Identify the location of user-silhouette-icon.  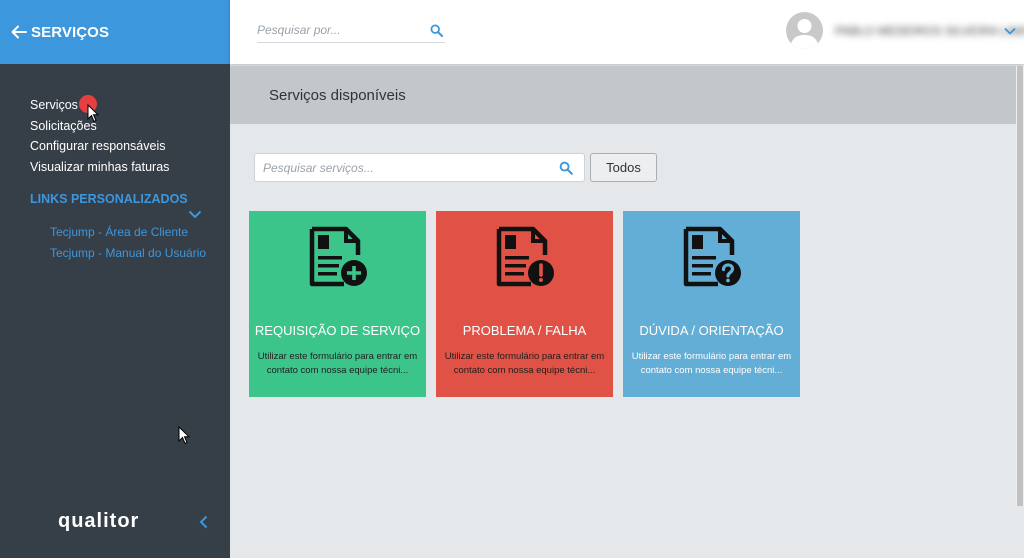
(804, 34).